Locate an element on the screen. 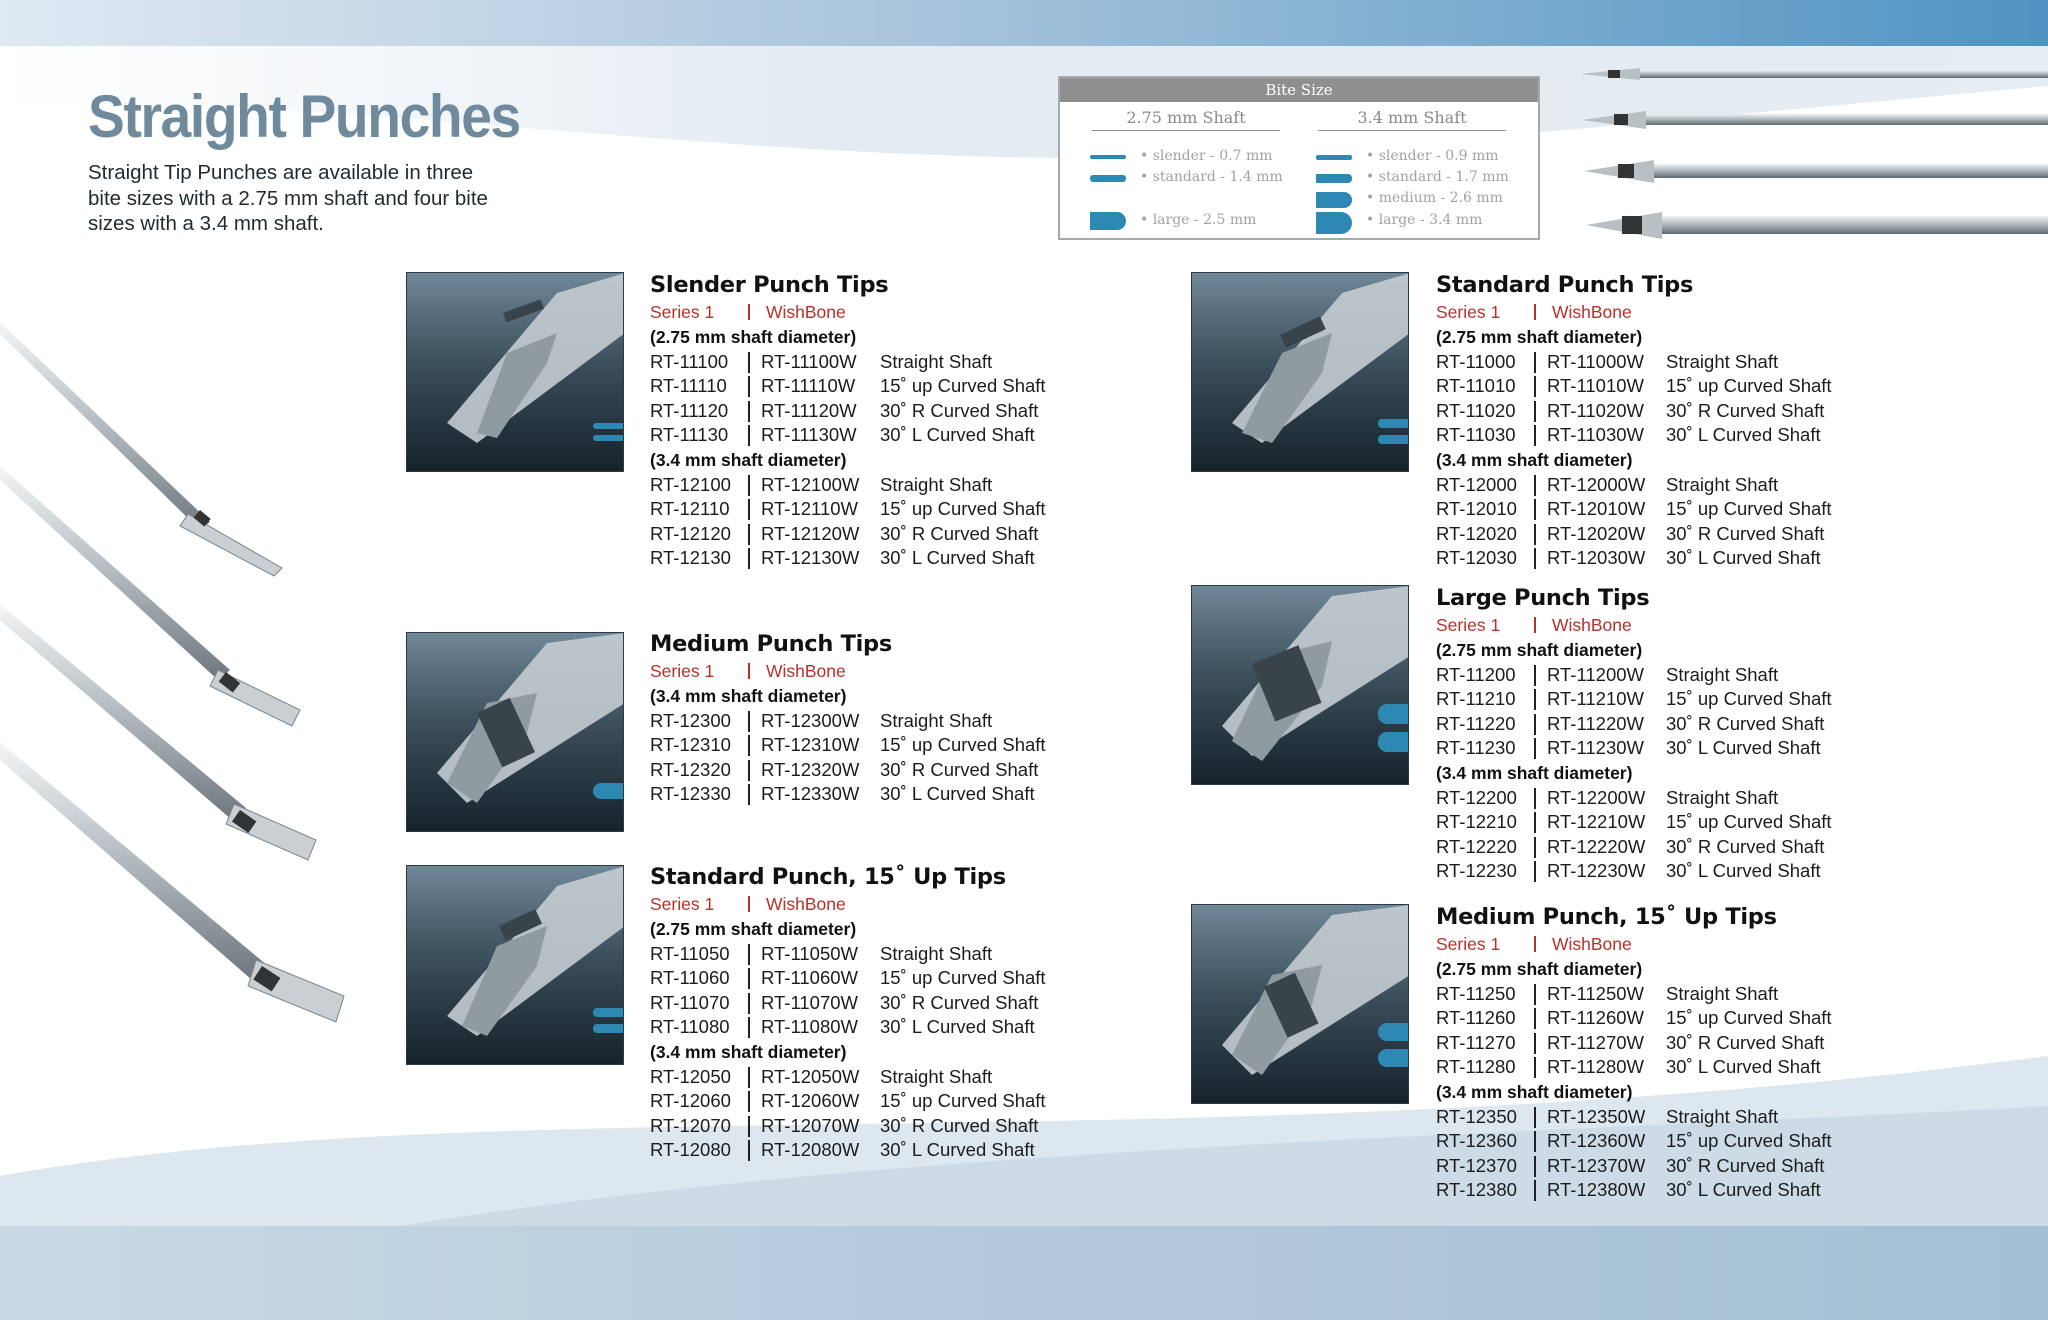 The image size is (2048, 1320). product-title: Medium Punch, 15˚ Up Tips is located at coordinates (1606, 917).